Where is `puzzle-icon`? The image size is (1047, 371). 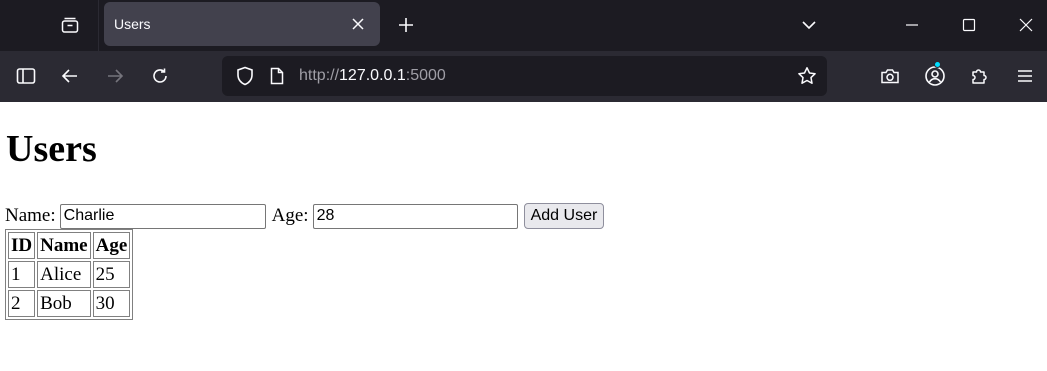
puzzle-icon is located at coordinates (980, 76).